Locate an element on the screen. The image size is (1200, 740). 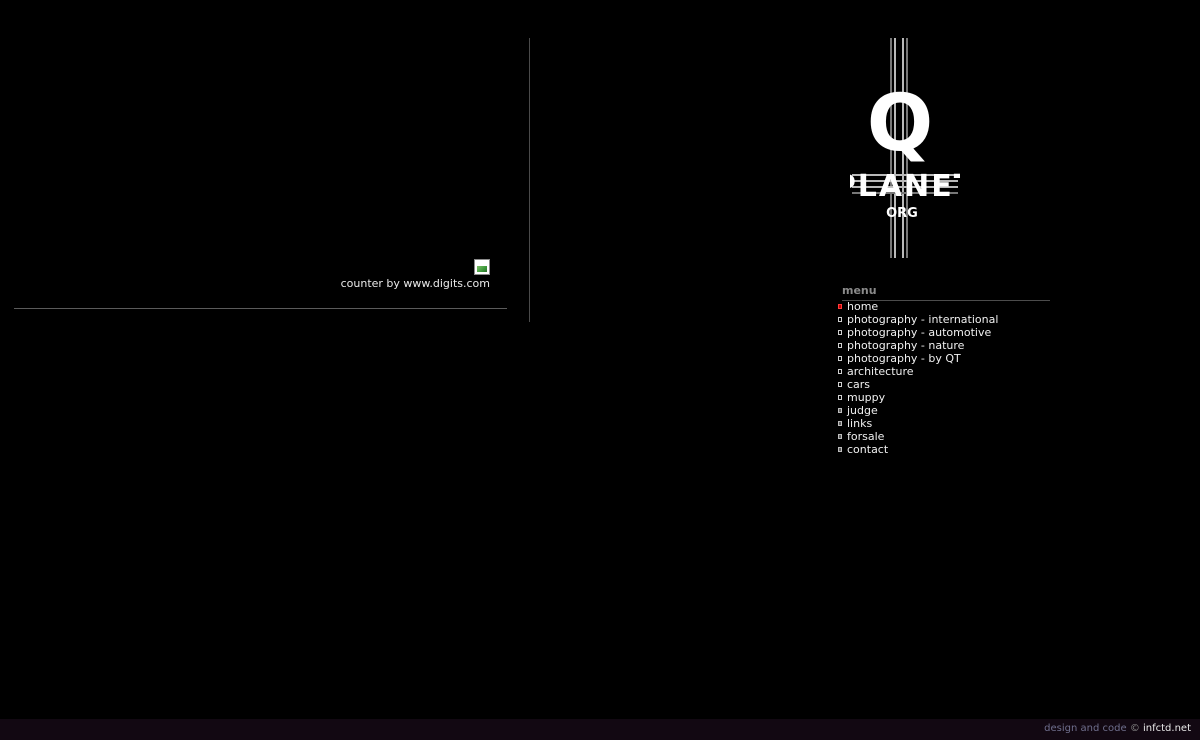
menu-item-home: home is located at coordinates (947, 306).